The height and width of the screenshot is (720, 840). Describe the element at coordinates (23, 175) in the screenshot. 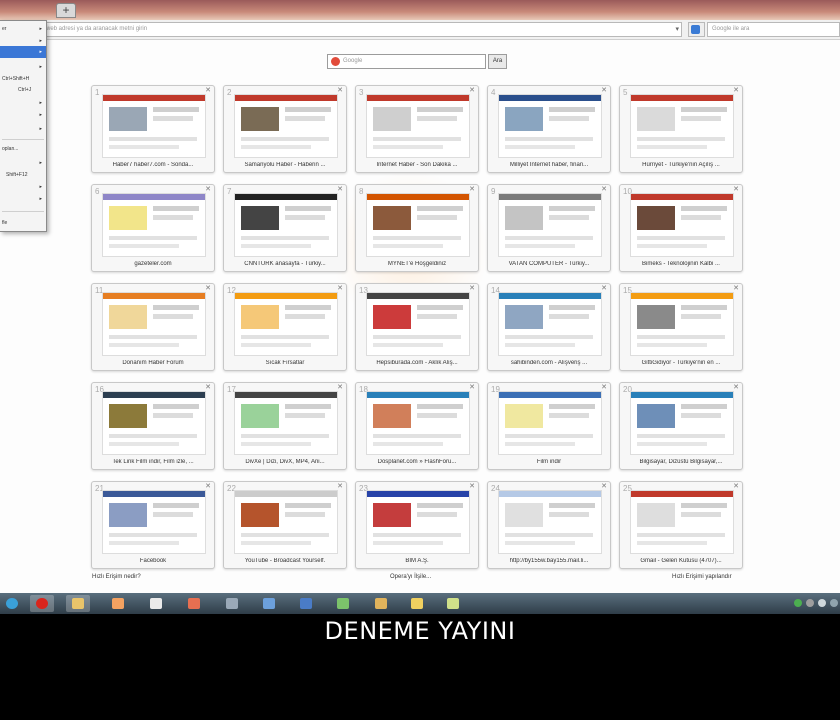

I see `menu-item: Shift+F12` at that location.